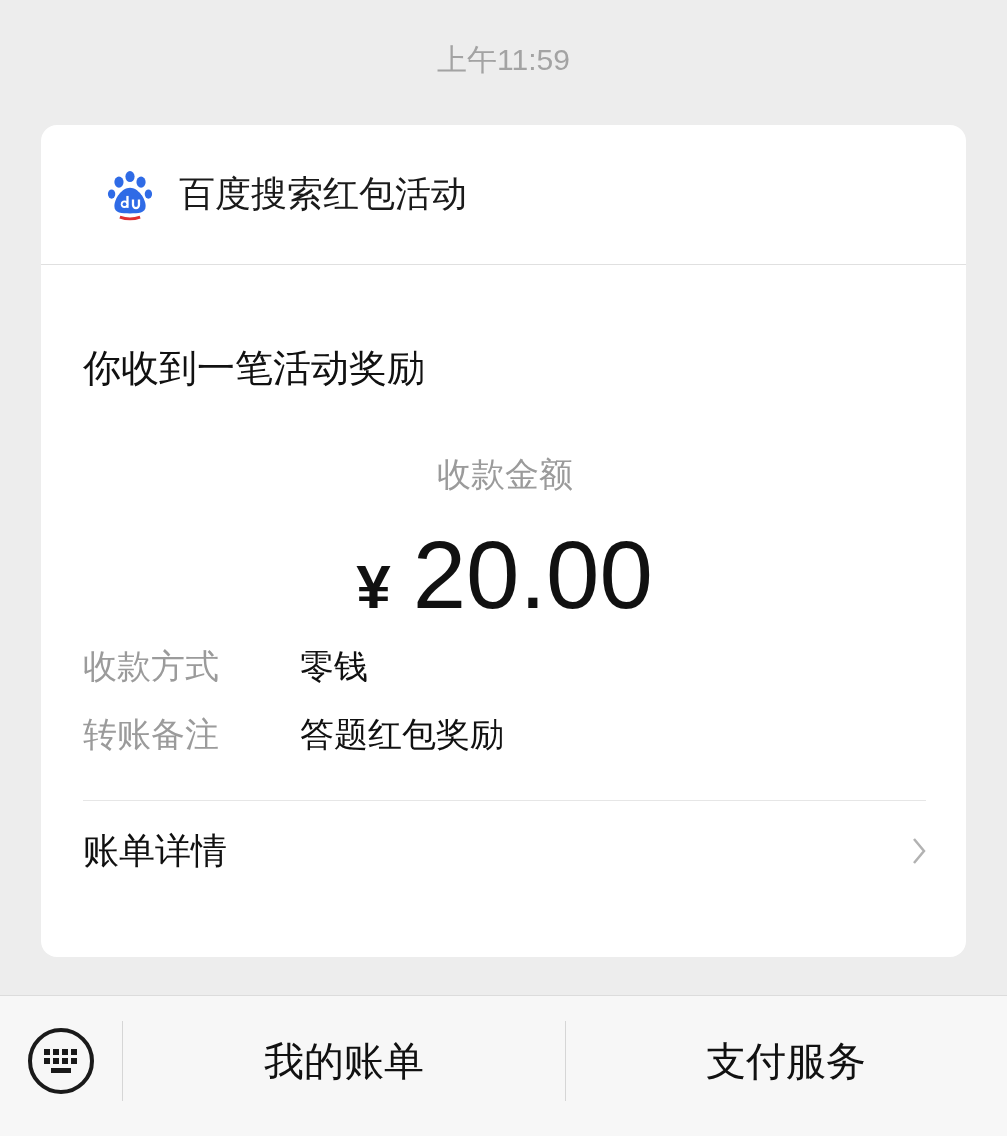  Describe the element at coordinates (323, 194) in the screenshot. I see `source-title: 百度搜索红包活动` at that location.